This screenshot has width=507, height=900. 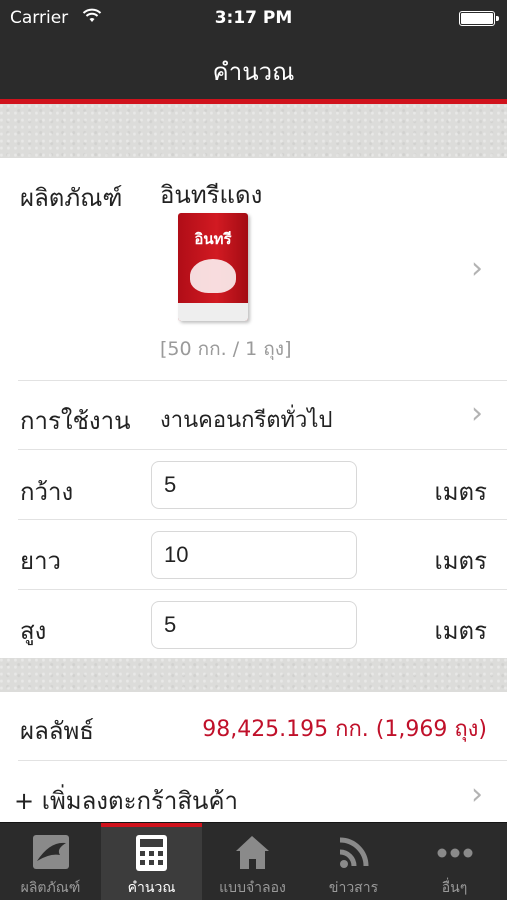 What do you see at coordinates (126, 801) in the screenshot?
I see `add-to-cart-label: + เพิ่มลงตะกร้าสินค้า` at bounding box center [126, 801].